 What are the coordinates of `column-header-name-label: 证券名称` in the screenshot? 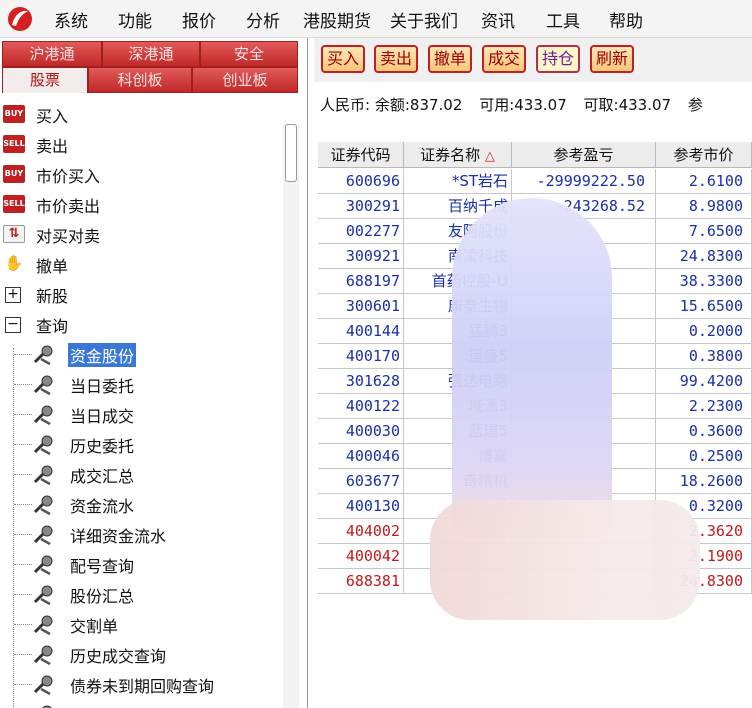 It's located at (450, 155).